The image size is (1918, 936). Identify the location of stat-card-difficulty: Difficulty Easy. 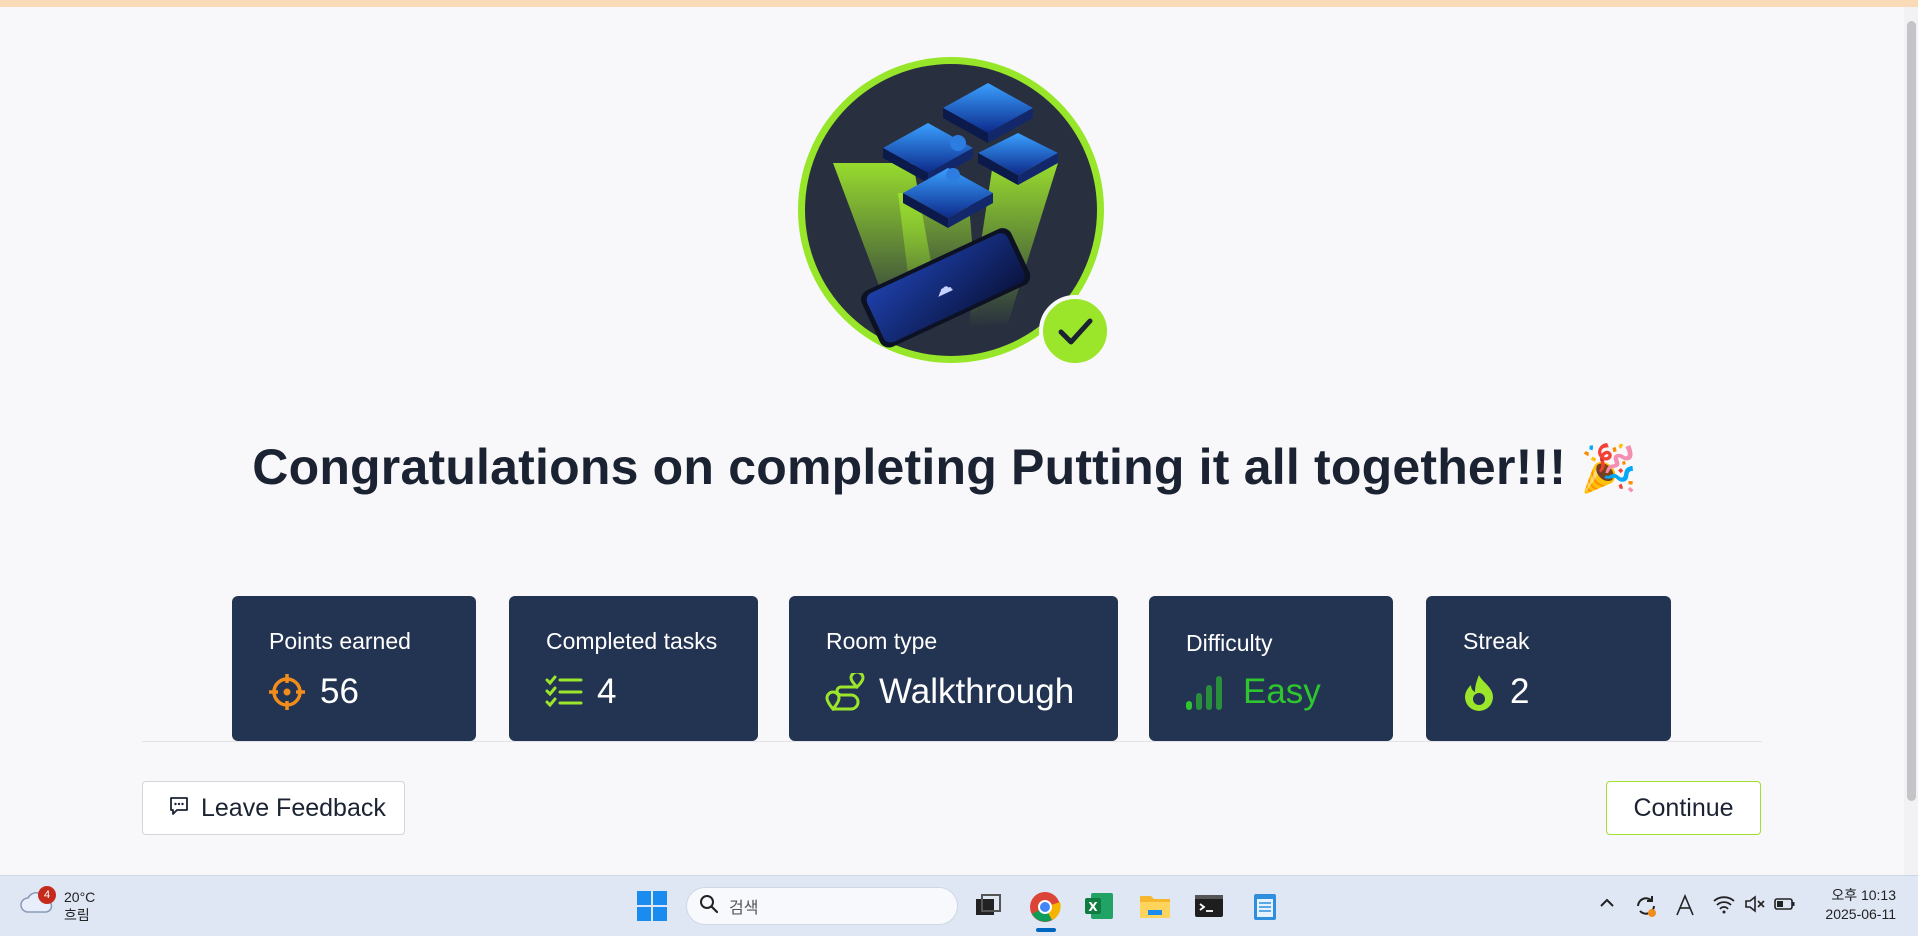
(1271, 668).